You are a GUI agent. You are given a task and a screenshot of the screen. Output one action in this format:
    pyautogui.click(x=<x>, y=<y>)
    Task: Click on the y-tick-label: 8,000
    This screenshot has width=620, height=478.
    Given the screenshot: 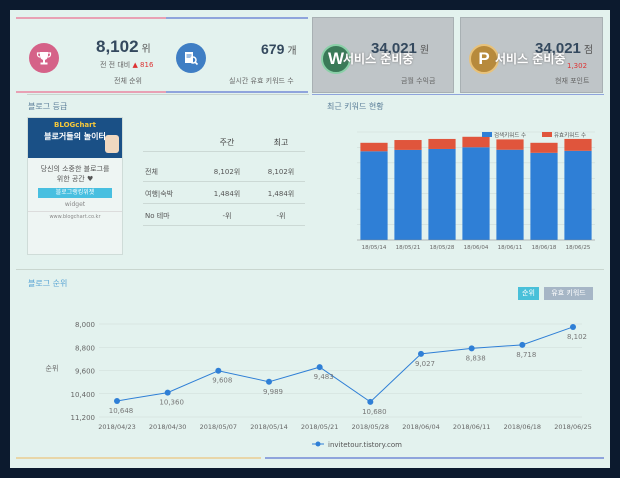 What is the action you would take?
    pyautogui.click(x=85, y=325)
    